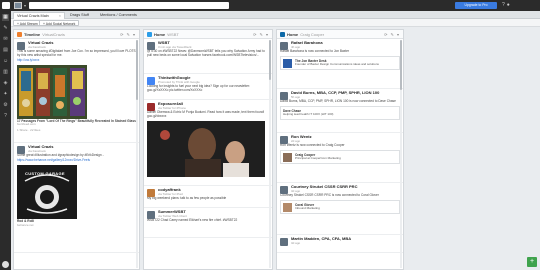  Describe the element at coordinates (208, 34) in the screenshot. I see `column-header: Home WSBT ⟳ ✎ ▾` at that location.